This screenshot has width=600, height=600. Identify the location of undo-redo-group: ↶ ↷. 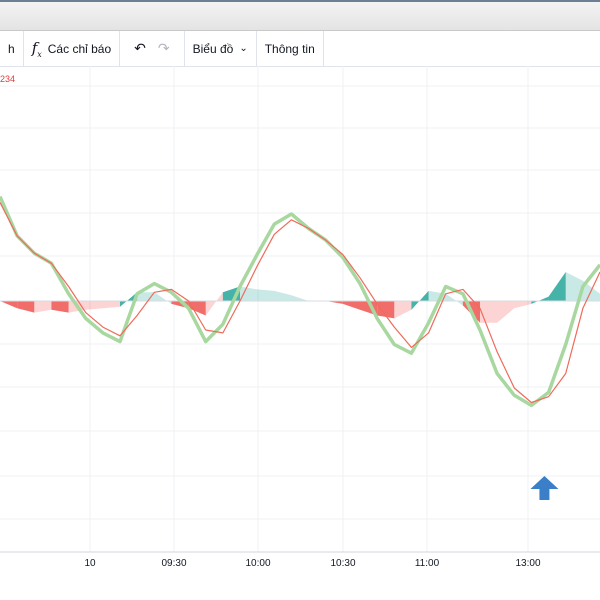
(151, 48).